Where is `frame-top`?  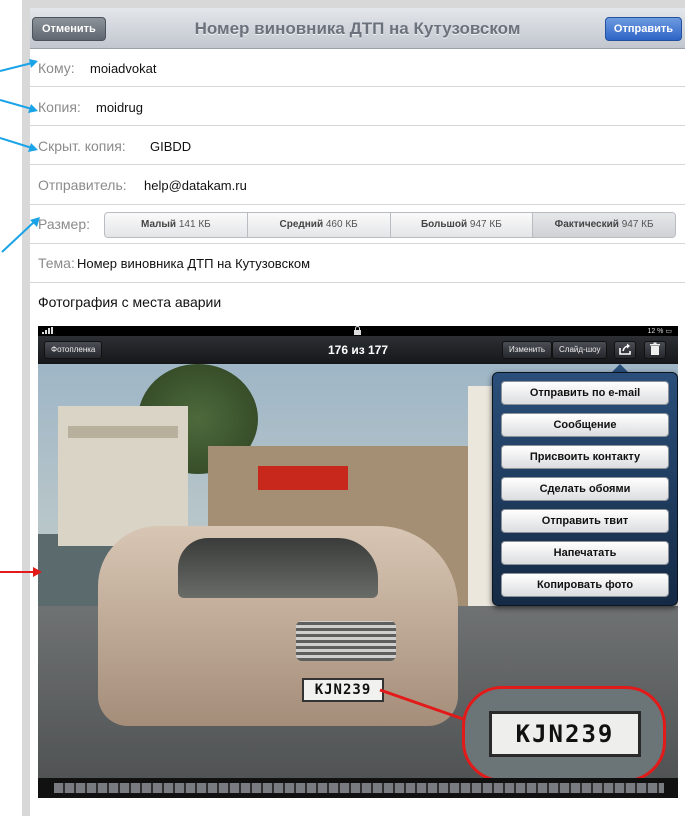
frame-top is located at coordinates (353, 4).